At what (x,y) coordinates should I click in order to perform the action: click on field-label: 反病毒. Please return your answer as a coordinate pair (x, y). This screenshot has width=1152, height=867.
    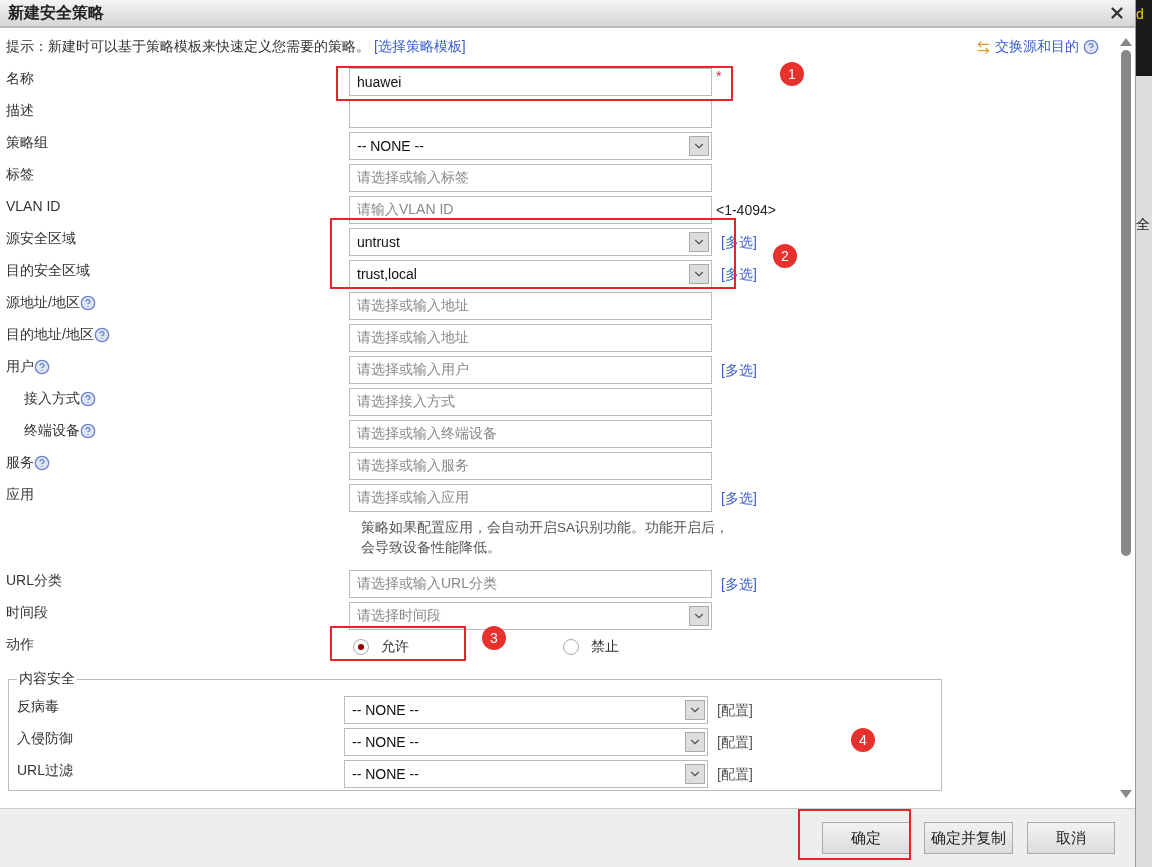
    Looking at the image, I should click on (38, 707).